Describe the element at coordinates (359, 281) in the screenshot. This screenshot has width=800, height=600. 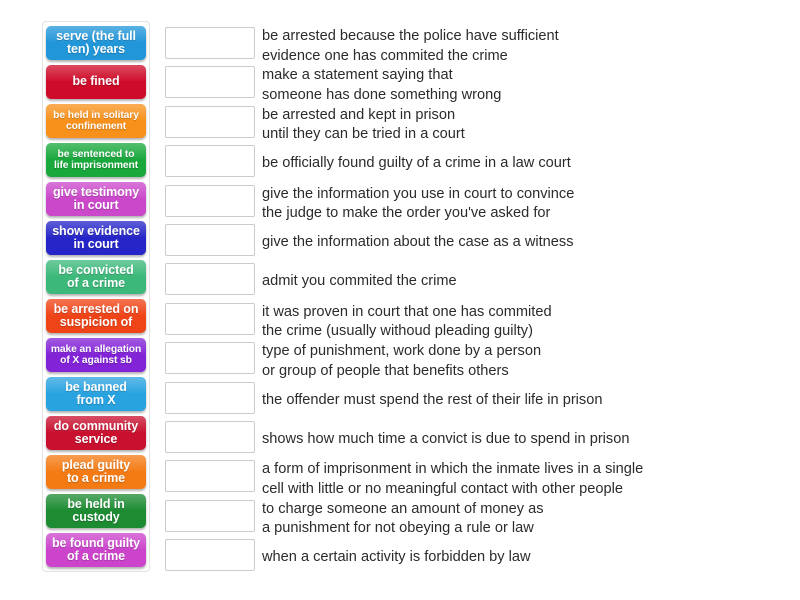
I see `definition-text: admit you commited the crime` at that location.